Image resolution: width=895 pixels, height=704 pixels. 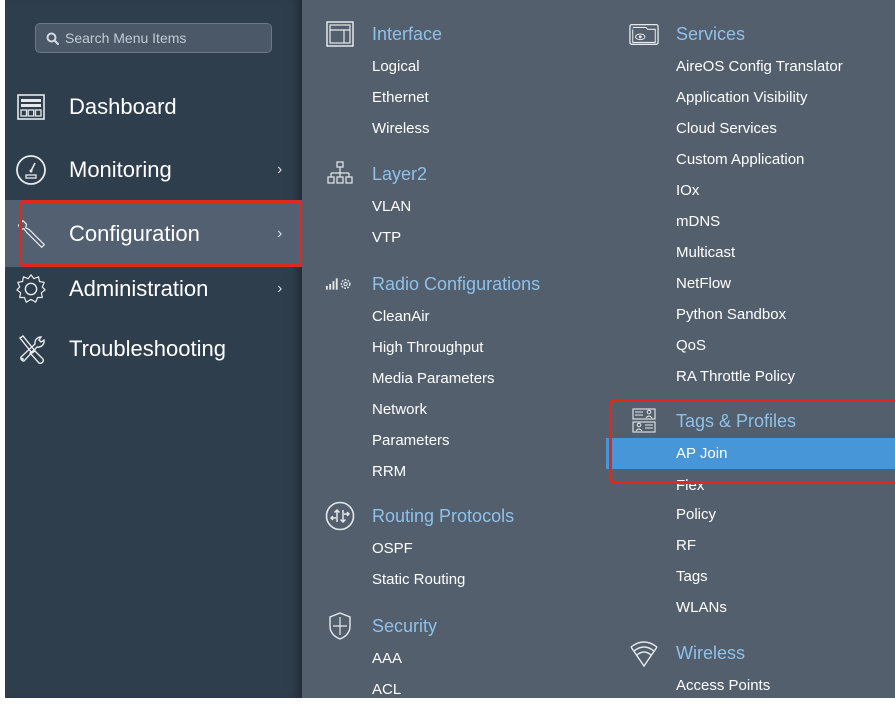 What do you see at coordinates (644, 34) in the screenshot?
I see `services-icon` at bounding box center [644, 34].